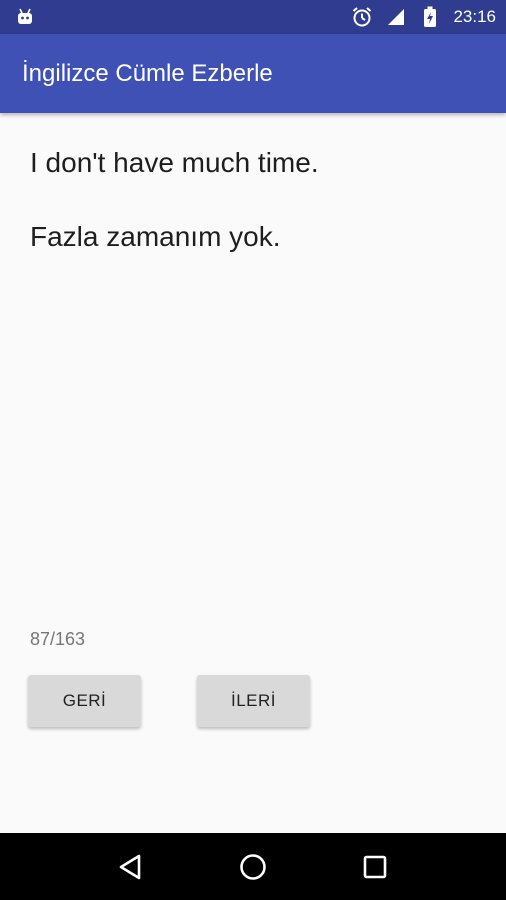 The width and height of the screenshot is (506, 900). Describe the element at coordinates (362, 17) in the screenshot. I see `alarm-icon` at that location.